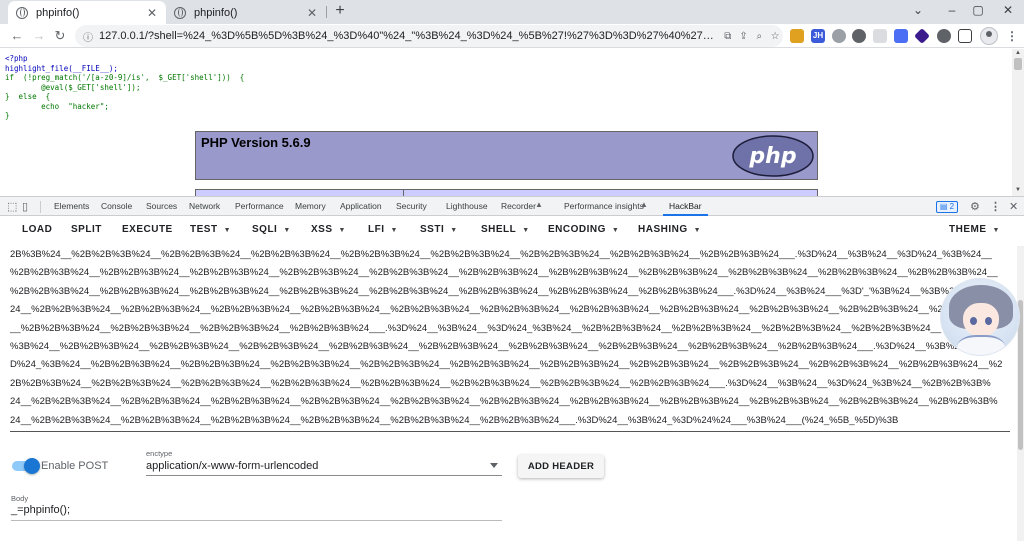 Image resolution: width=1024 pixels, height=541 pixels. What do you see at coordinates (1018, 122) in the screenshot?
I see `page-scrollbar: ▲ ▼` at bounding box center [1018, 122].